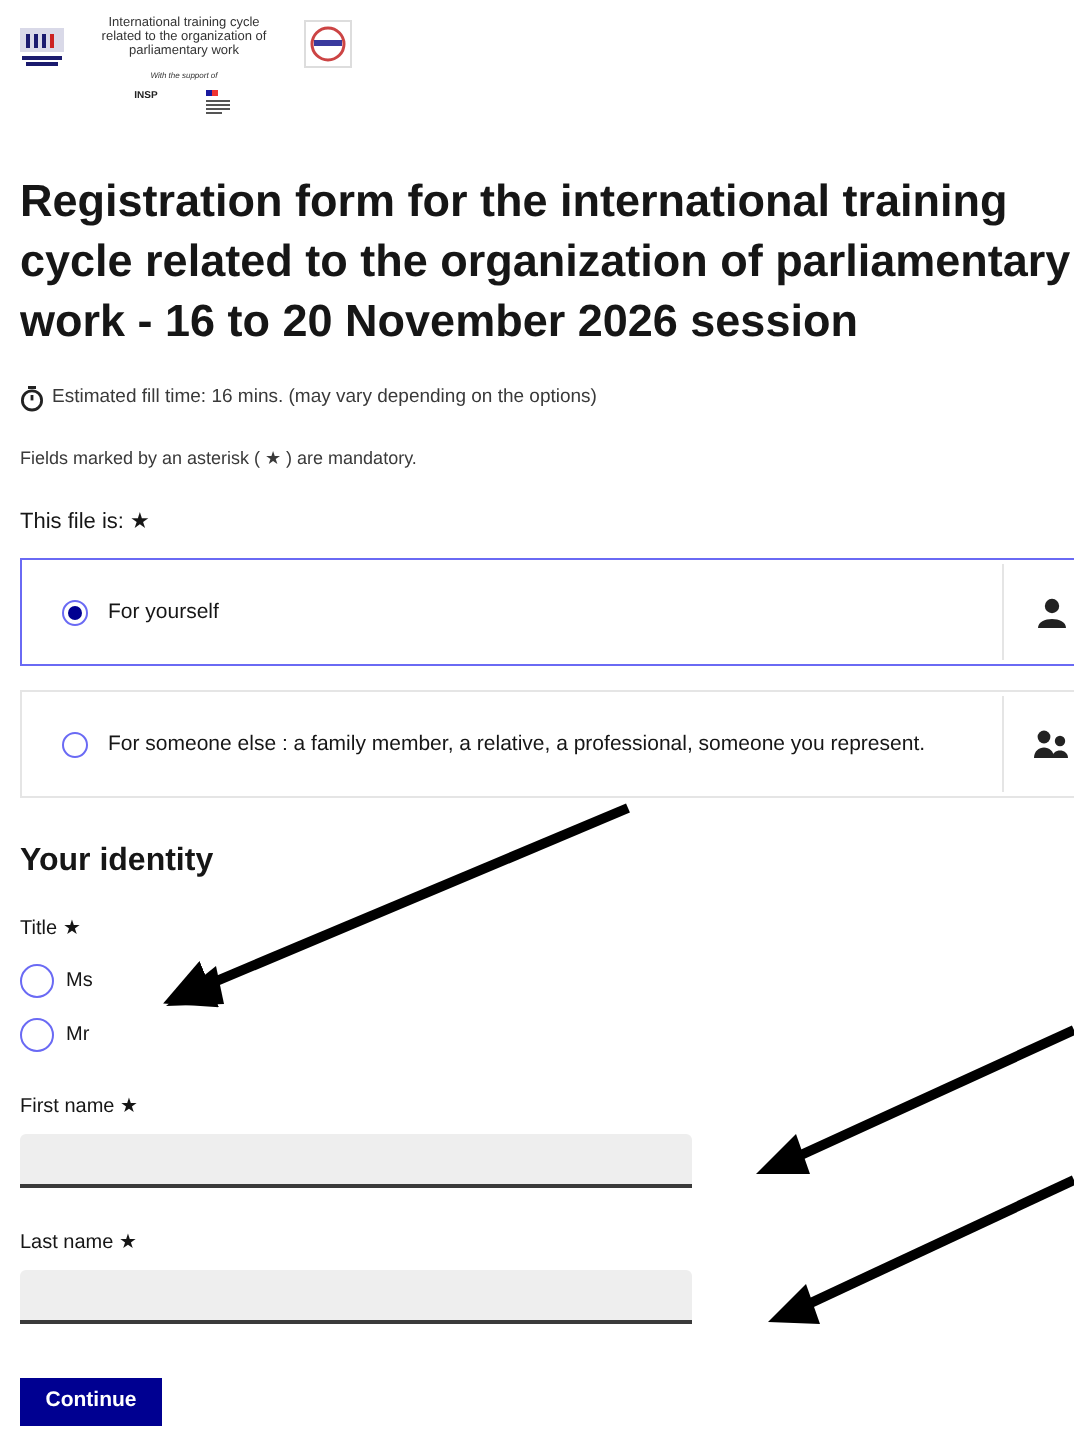 This screenshot has height=1436, width=1074. I want to click on field-label: Title ★, so click(51, 930).